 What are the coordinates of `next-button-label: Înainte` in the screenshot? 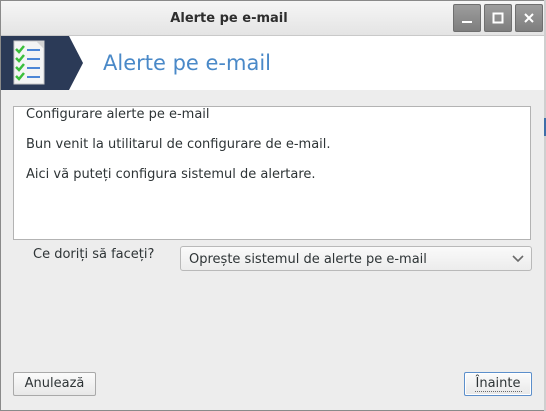 It's located at (498, 384).